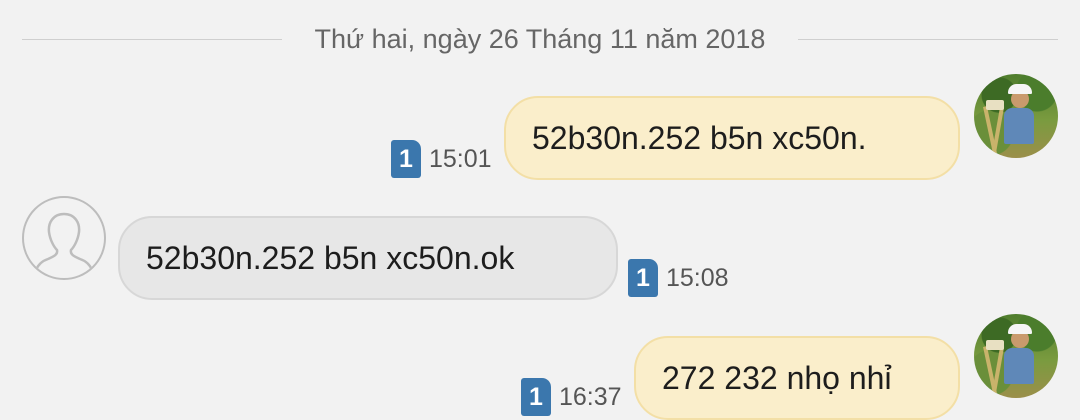  I want to click on default-contact-avatar-icon, so click(64, 242).